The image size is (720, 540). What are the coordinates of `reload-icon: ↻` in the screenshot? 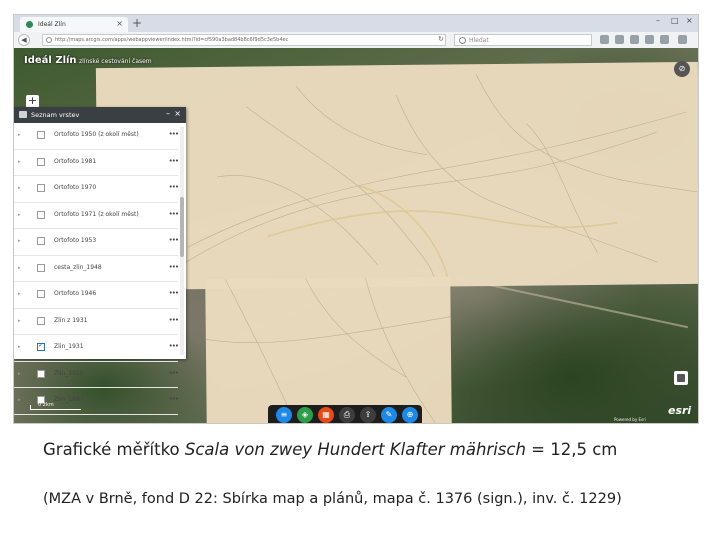 It's located at (441, 39).